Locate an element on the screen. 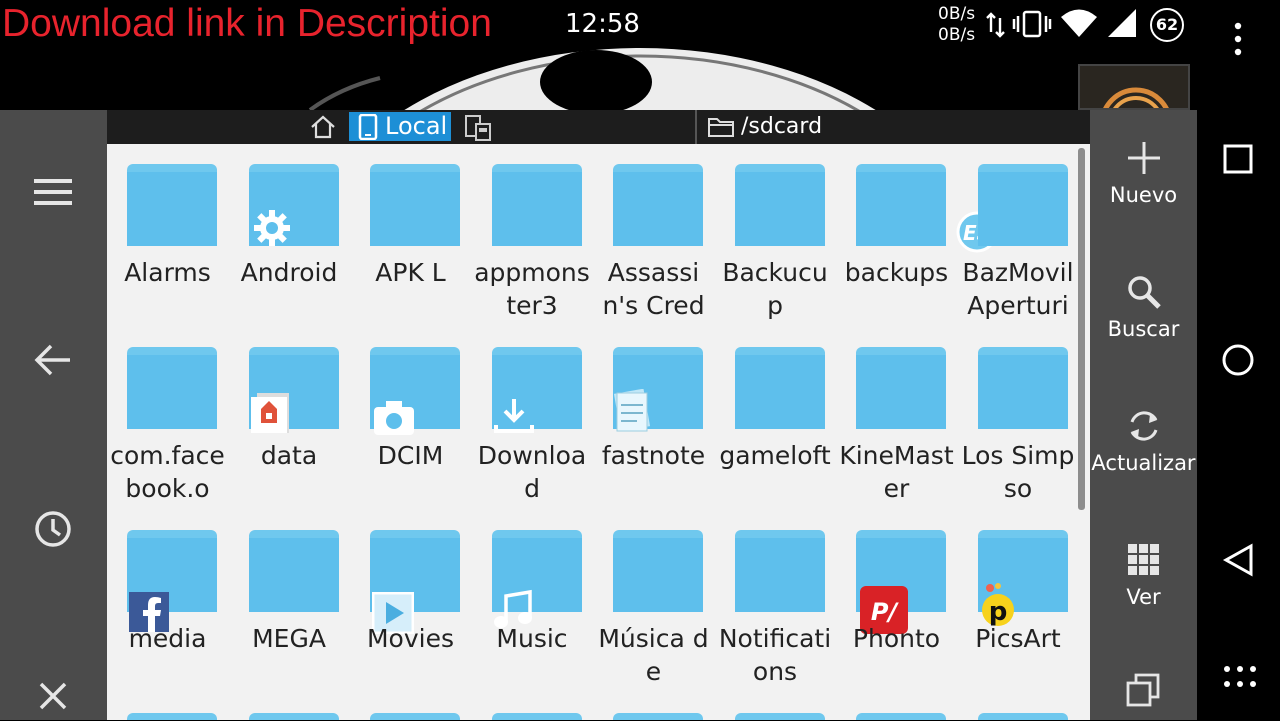 The image size is (1280, 721). folder-item: com.facebook.o is located at coordinates (167, 417).